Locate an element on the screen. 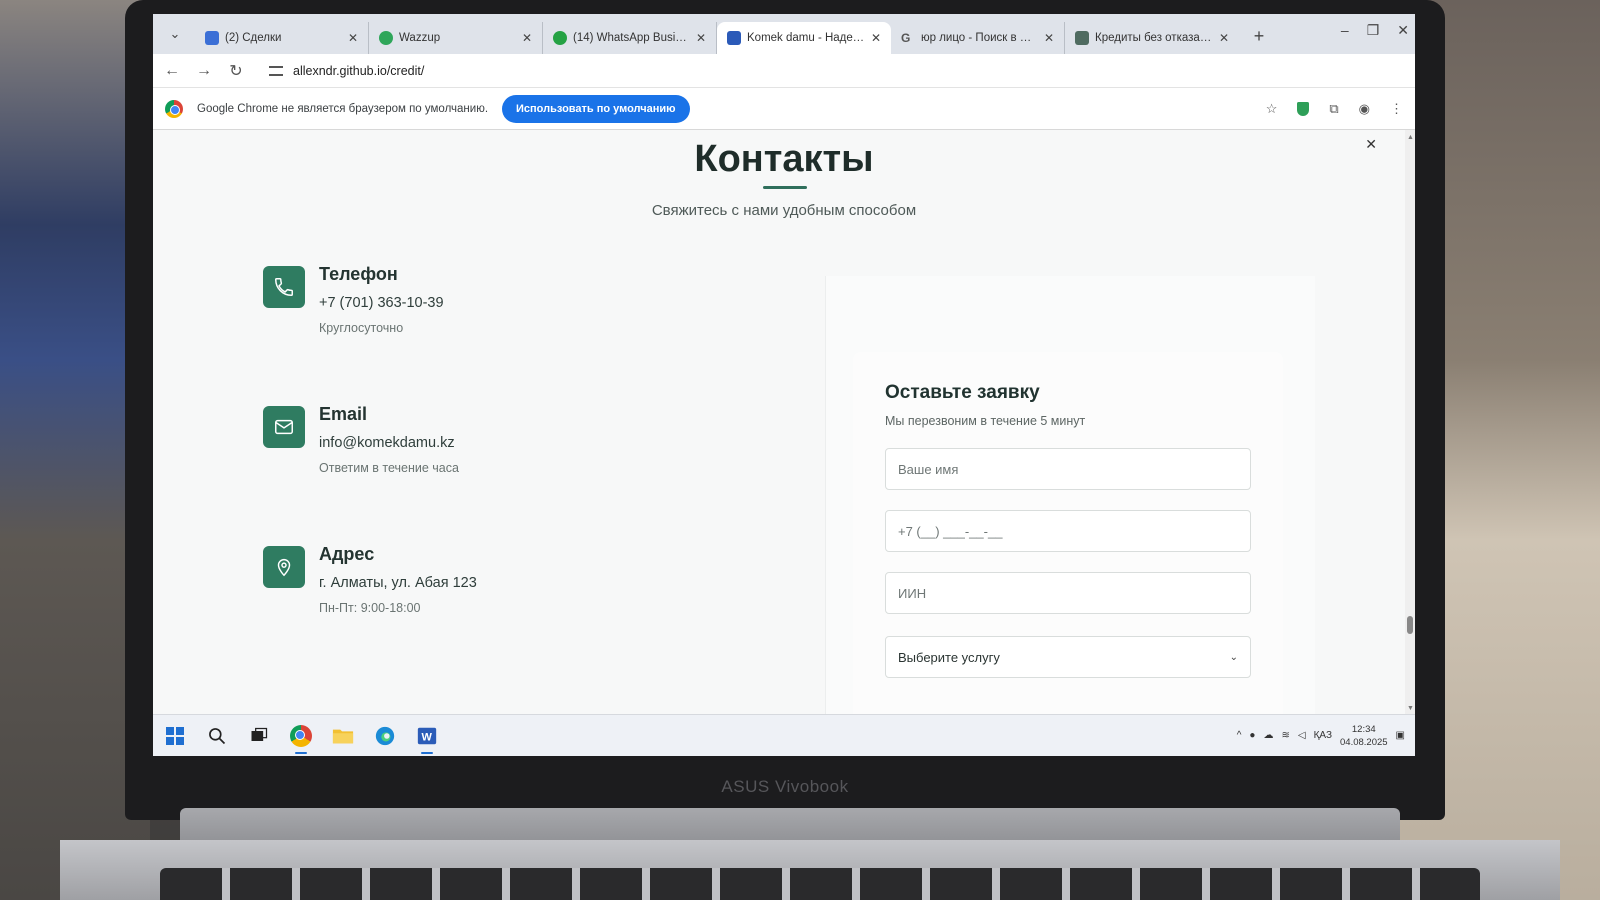 Image resolution: width=1600 pixels, height=900 pixels. clock: 12:34 04.08.2025 is located at coordinates (1364, 736).